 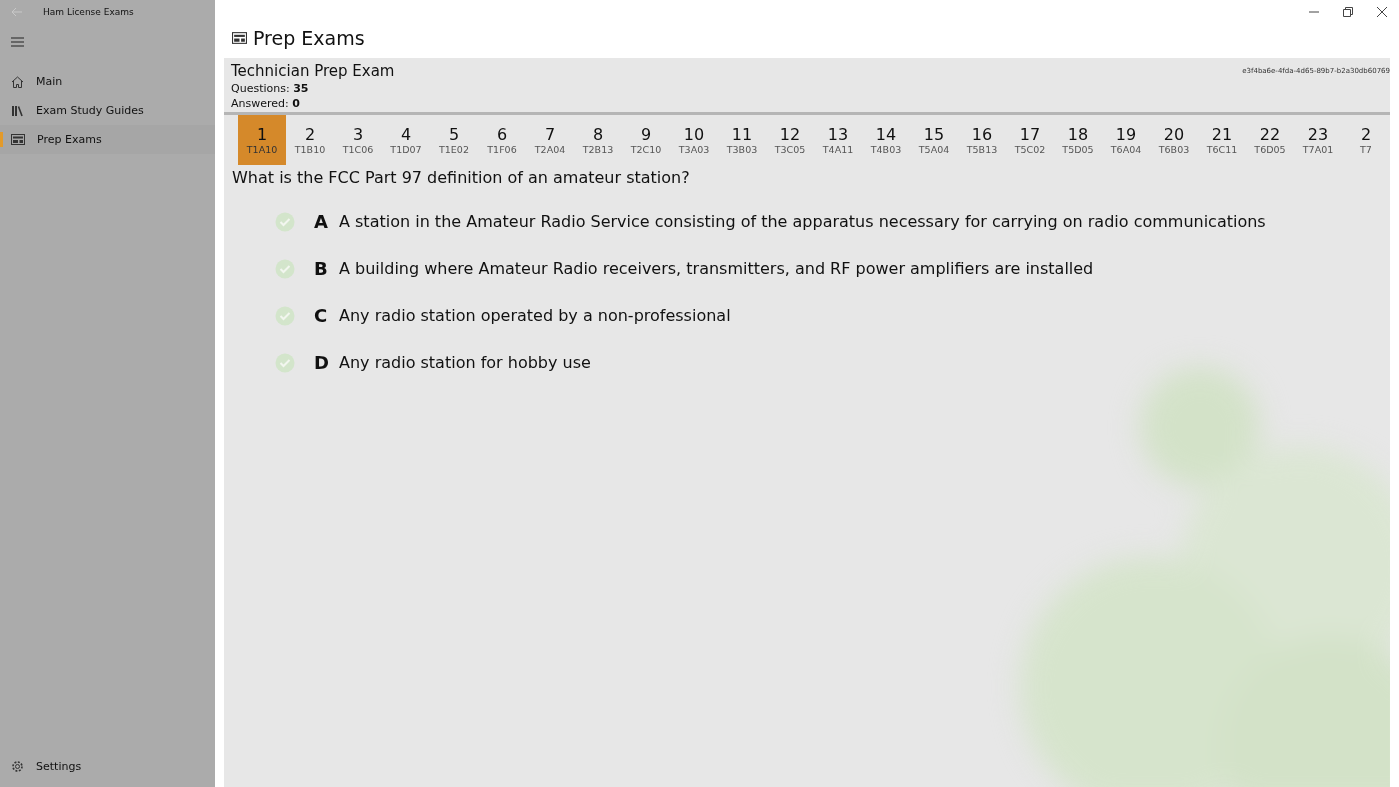 I want to click on settings-item: Settings, so click(x=107, y=766).